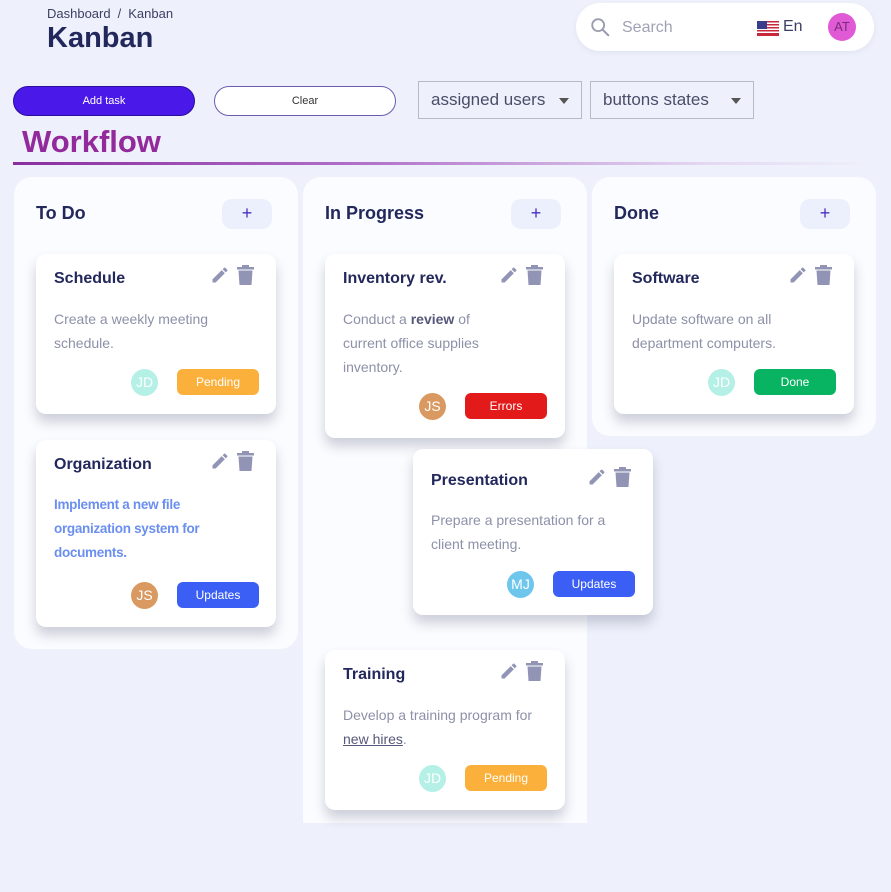  I want to click on search-bar: En AT, so click(725, 27).